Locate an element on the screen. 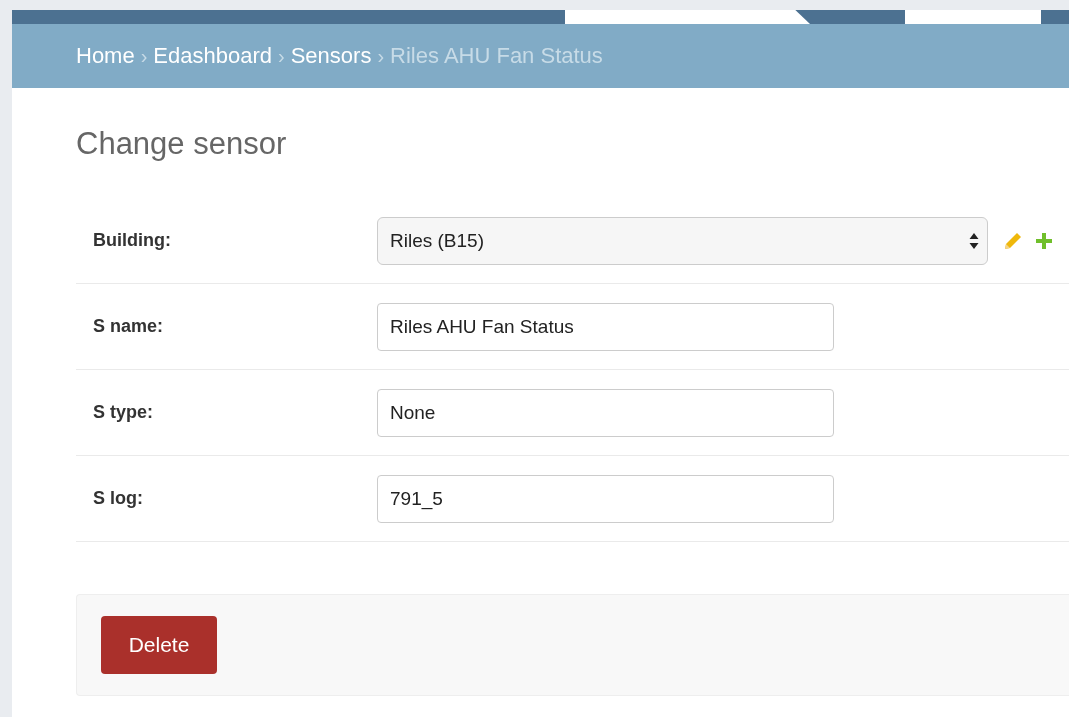  field-label: S name: is located at coordinates (129, 326).